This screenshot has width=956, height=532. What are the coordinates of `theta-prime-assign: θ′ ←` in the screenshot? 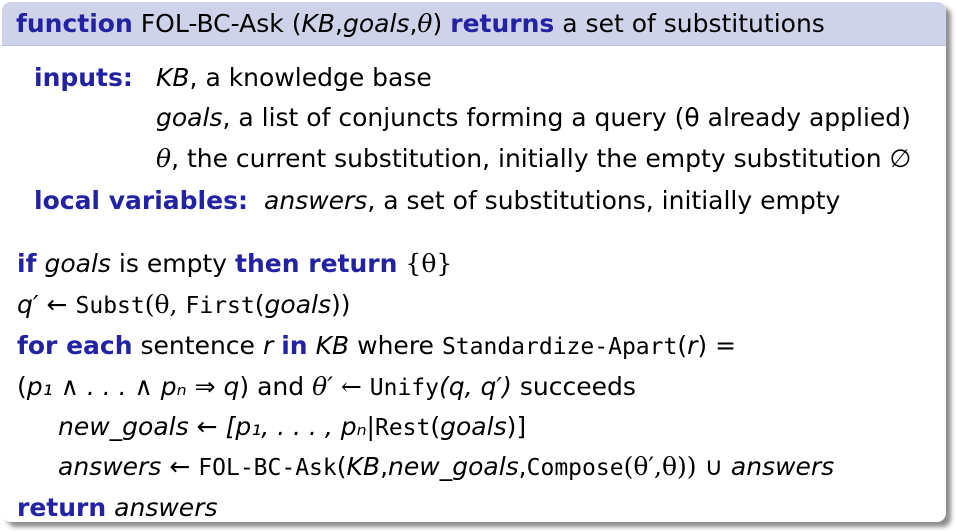 It's located at (337, 386).